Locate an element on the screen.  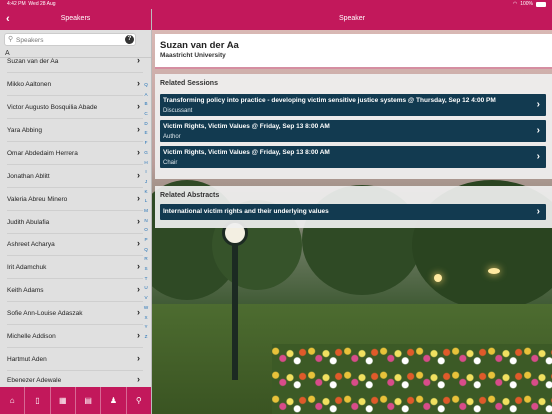
speaker-list-item: Ashreet Acharya › is located at coordinates (71, 244).